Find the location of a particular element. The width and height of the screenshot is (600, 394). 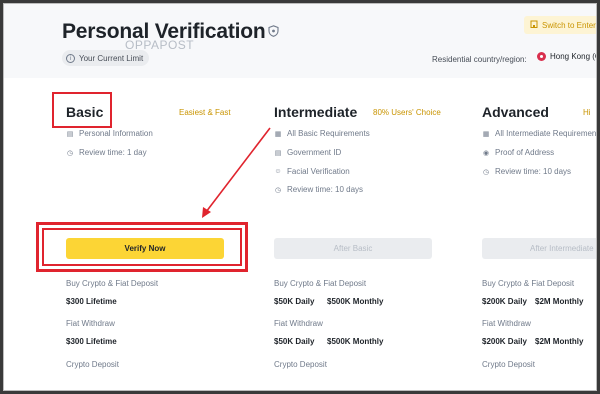

after-intermediate-button: After Intermediate is located at coordinates (541, 248).